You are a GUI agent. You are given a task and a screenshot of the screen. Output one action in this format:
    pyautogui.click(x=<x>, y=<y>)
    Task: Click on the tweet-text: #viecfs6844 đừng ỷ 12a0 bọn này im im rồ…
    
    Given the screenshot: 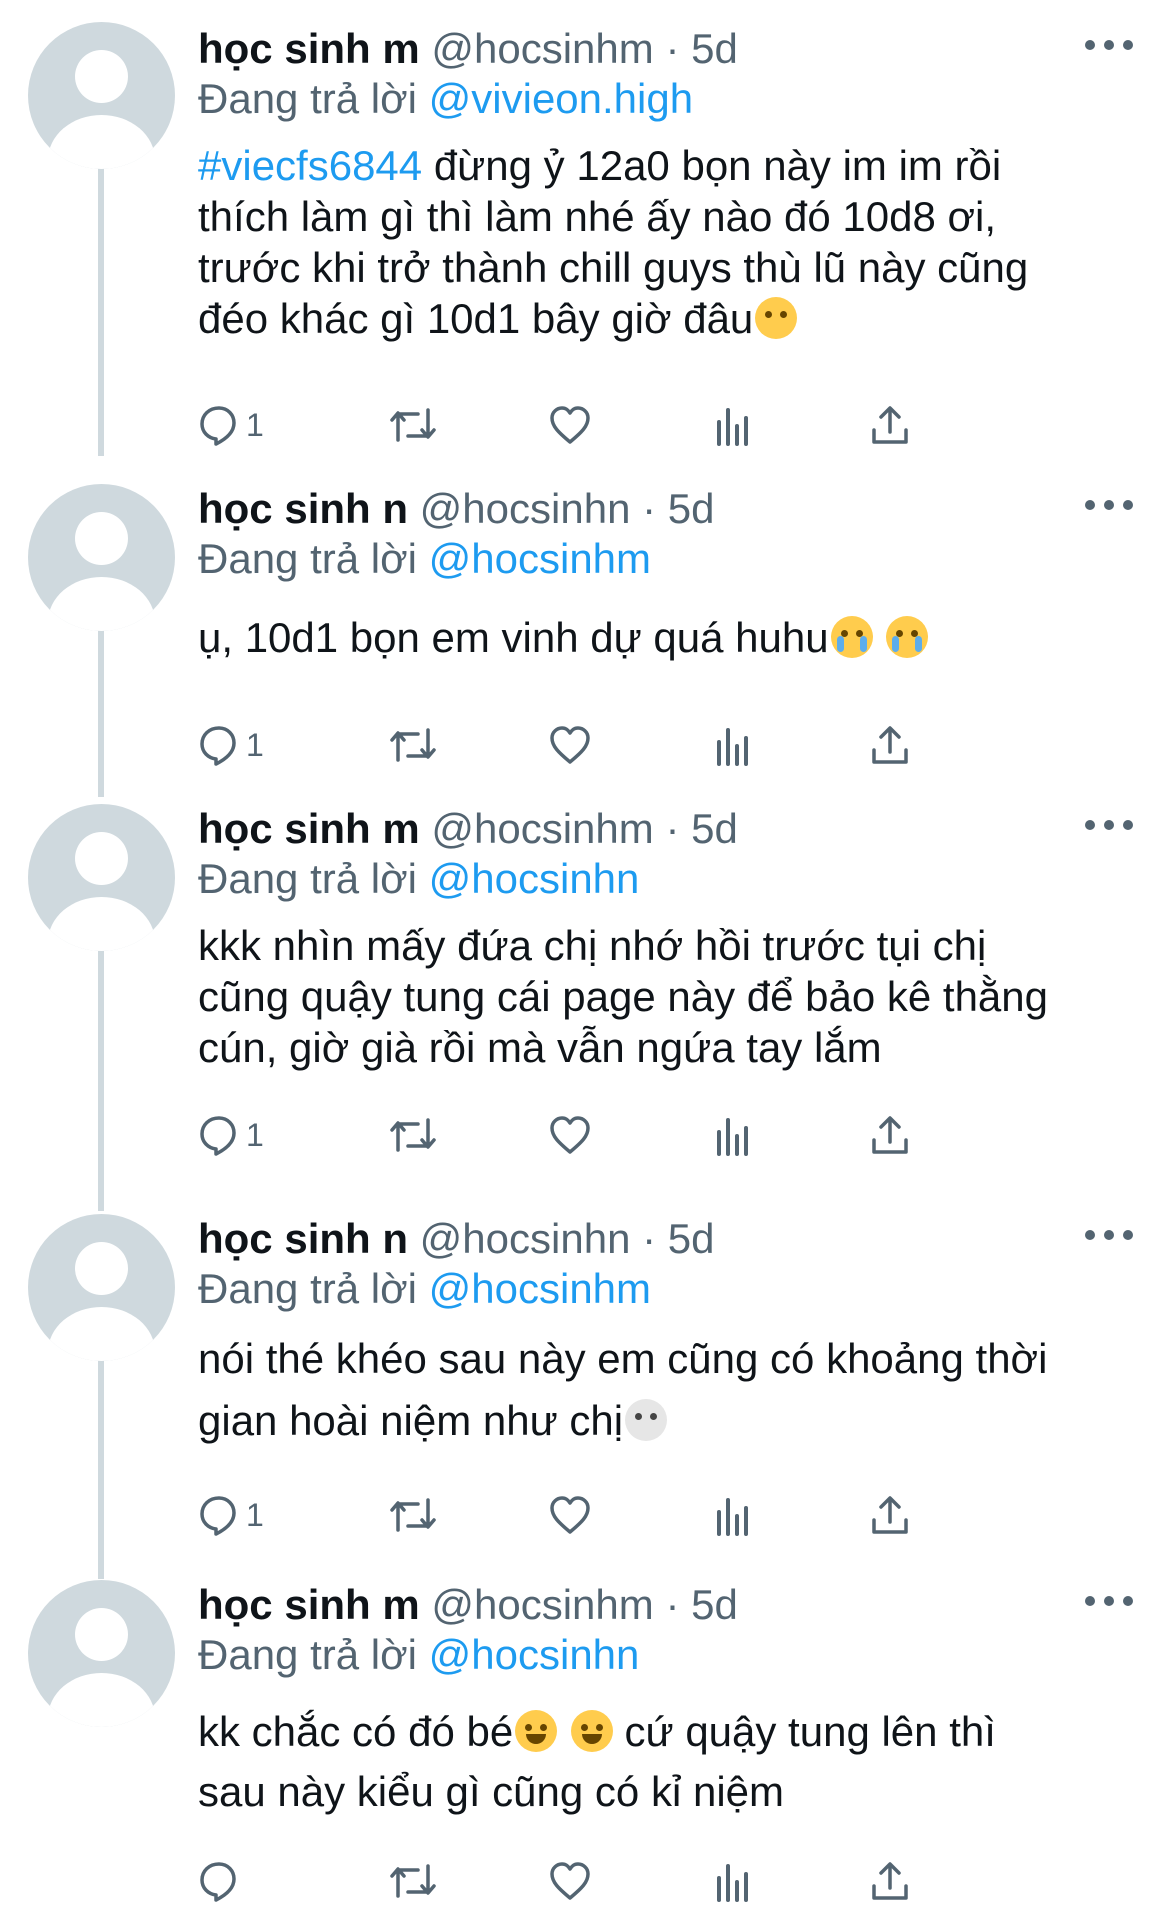 What is the action you would take?
    pyautogui.click(x=613, y=242)
    